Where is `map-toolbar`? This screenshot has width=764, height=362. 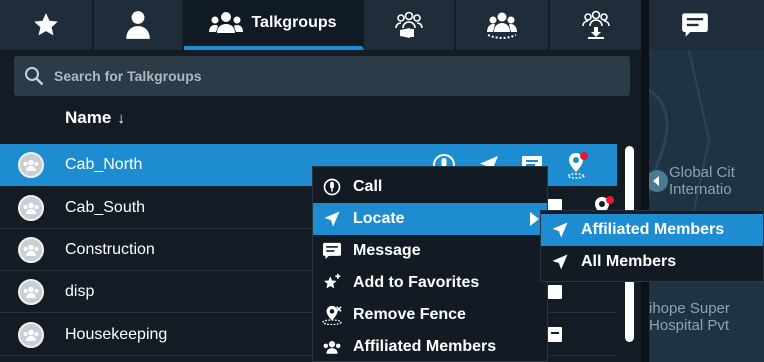 map-toolbar is located at coordinates (706, 25).